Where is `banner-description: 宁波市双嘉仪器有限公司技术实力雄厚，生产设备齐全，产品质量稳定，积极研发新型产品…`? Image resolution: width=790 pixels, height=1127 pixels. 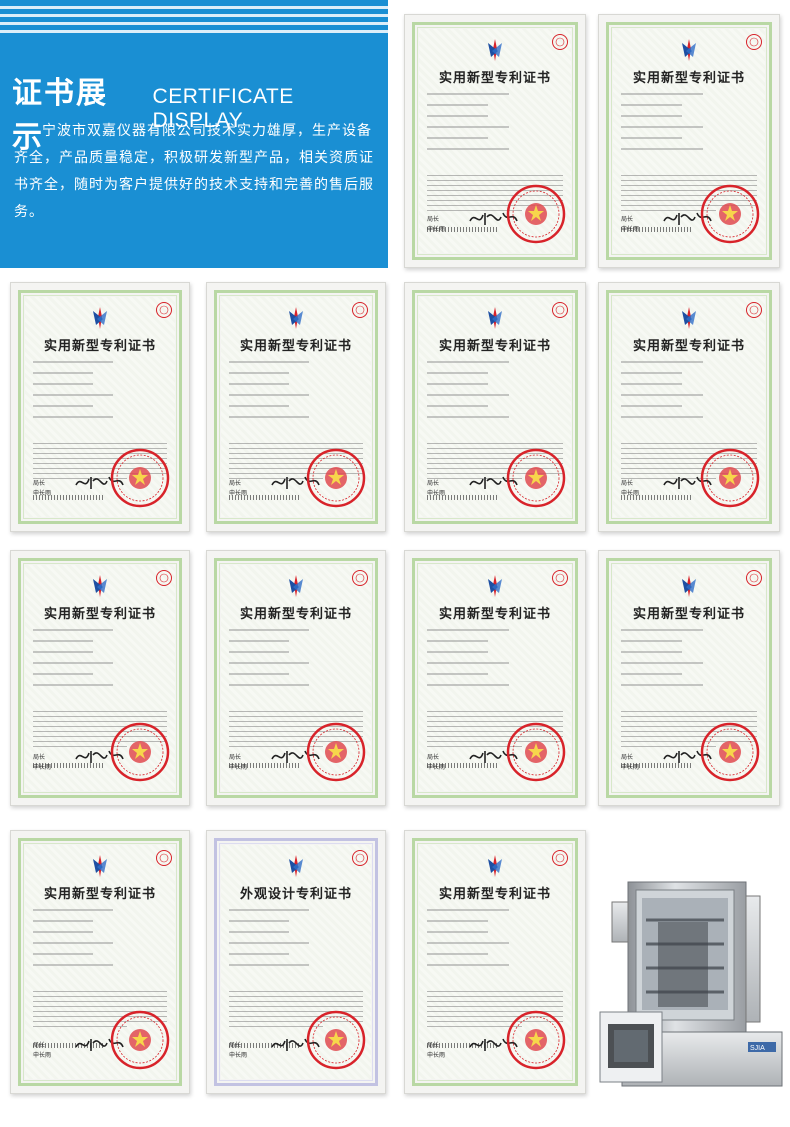 banner-description: 宁波市双嘉仪器有限公司技术实力雄厚，生产设备齐全，产品质量稳定，积极研发新型产品… is located at coordinates (194, 171).